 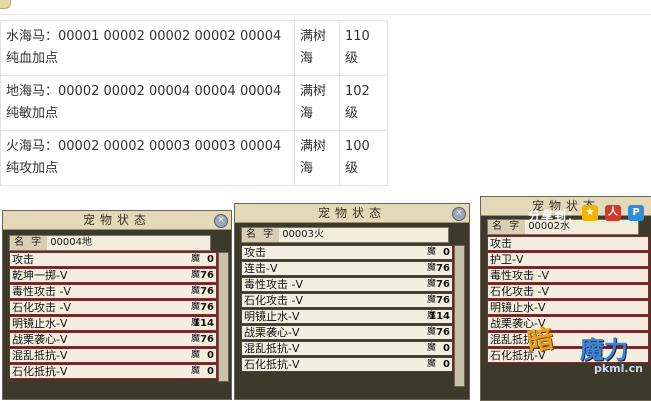 I want to click on skill-row: 明镜止水-V, so click(x=568, y=307).